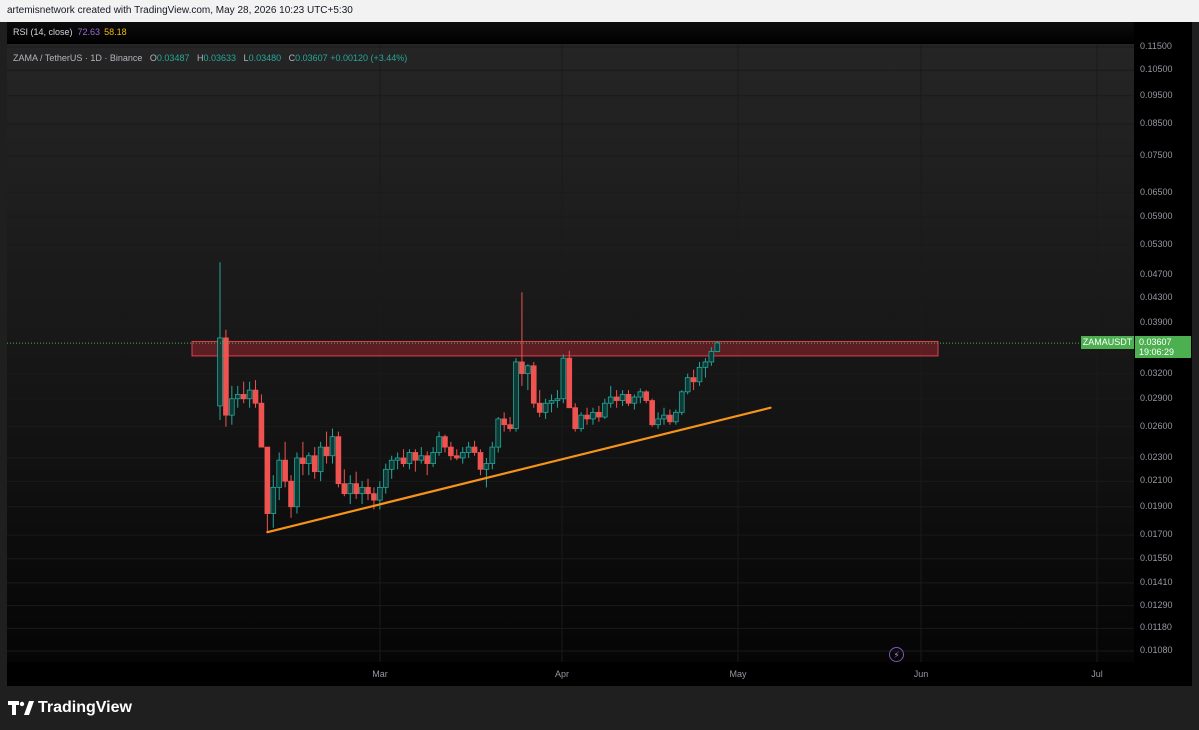 This screenshot has height=730, width=1199. I want to click on price-tick-label: 0.11500, so click(1156, 46).